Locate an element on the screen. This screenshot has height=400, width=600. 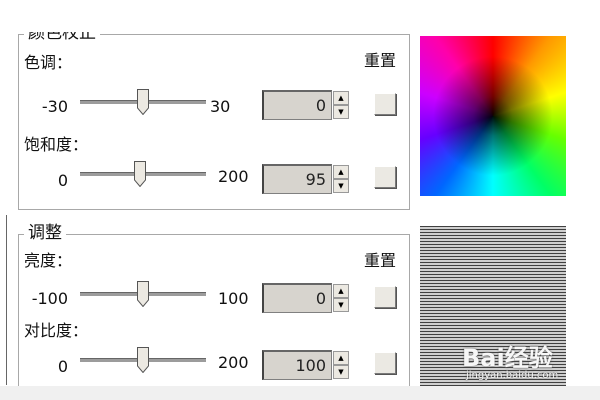
saturation-slider-thumb is located at coordinates (140, 174).